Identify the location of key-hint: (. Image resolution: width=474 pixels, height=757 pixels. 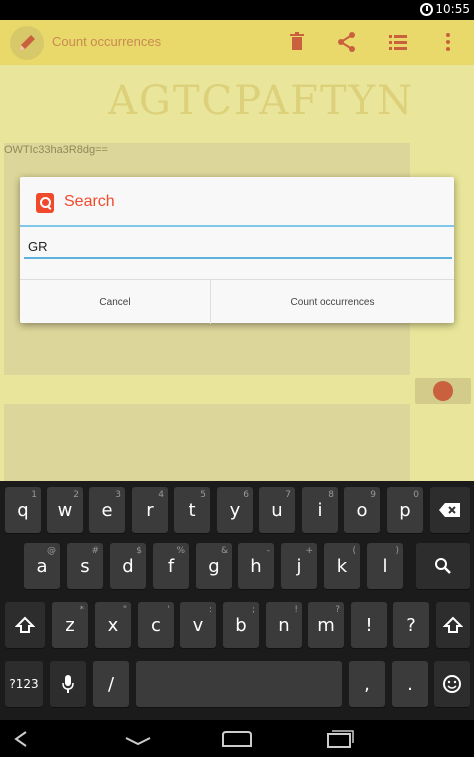
(354, 551).